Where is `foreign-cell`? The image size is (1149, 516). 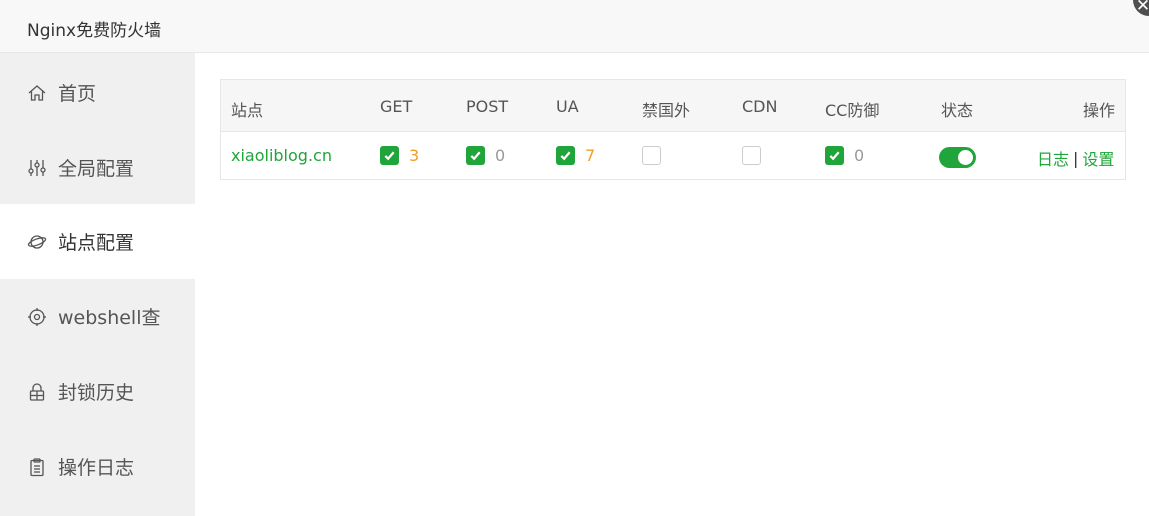 foreign-cell is located at coordinates (656, 155).